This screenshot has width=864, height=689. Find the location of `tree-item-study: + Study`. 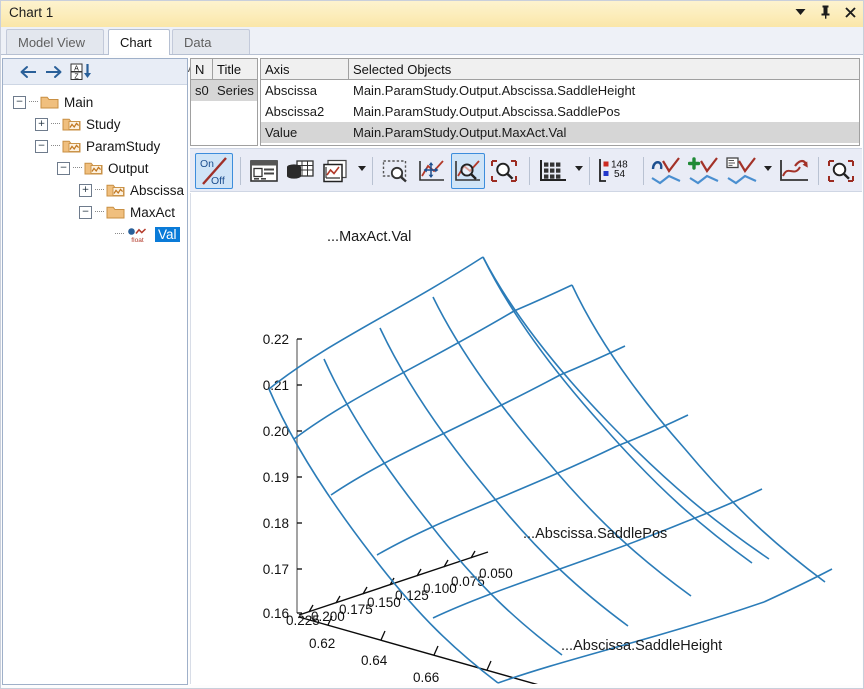

tree-item-study: + Study is located at coordinates (98, 124).